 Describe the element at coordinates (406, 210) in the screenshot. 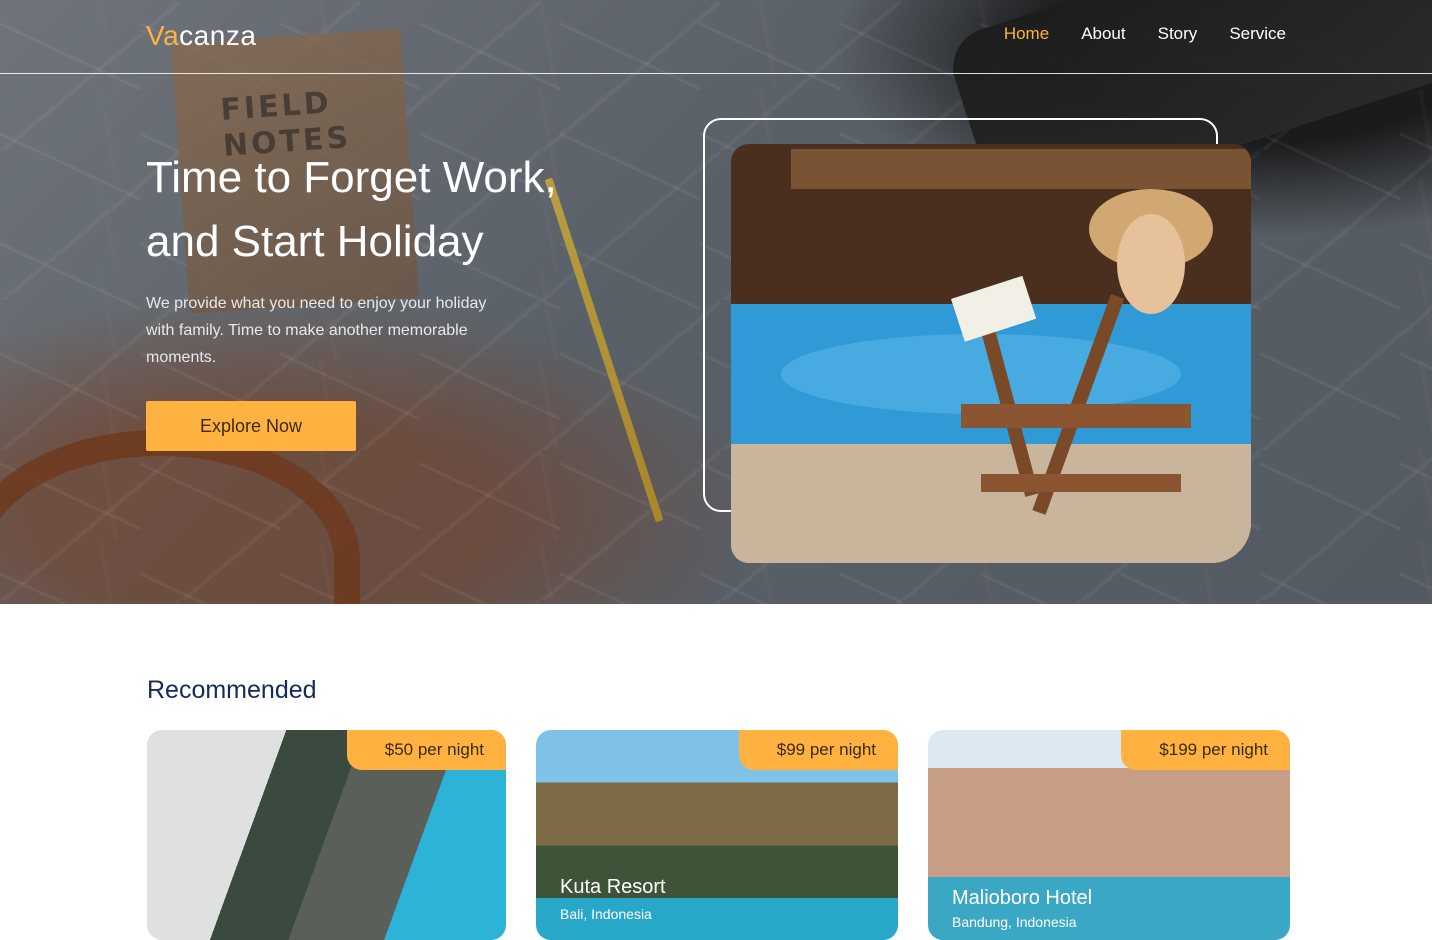

I see `hero-title: Time to Forget Work, and Start Holiday` at that location.